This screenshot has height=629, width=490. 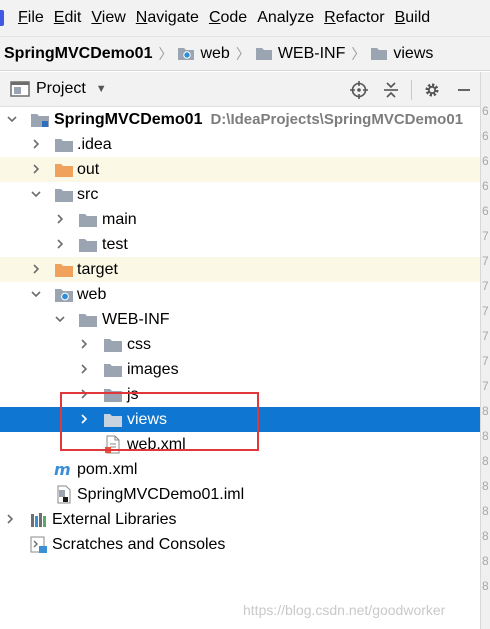 What do you see at coordinates (240, 494) in the screenshot?
I see `tree-row-iml: SpringMVCDemo01.iml` at bounding box center [240, 494].